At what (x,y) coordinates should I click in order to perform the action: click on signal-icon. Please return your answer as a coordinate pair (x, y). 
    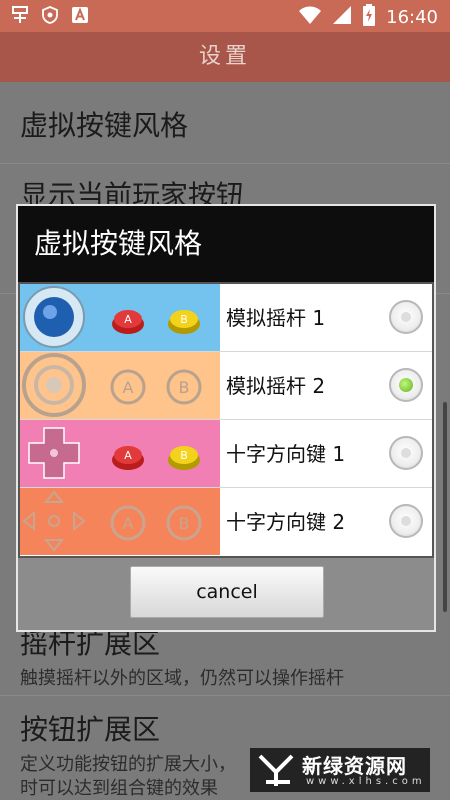
    Looking at the image, I should click on (342, 17).